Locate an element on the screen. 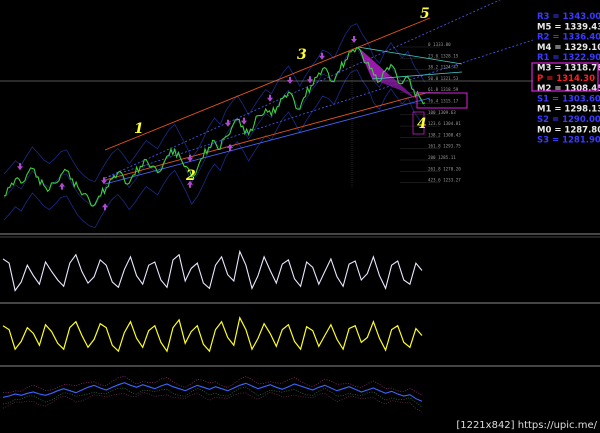 This screenshot has width=600, height=433. fib-level-label: 23.6 1328.15 is located at coordinates (443, 55).